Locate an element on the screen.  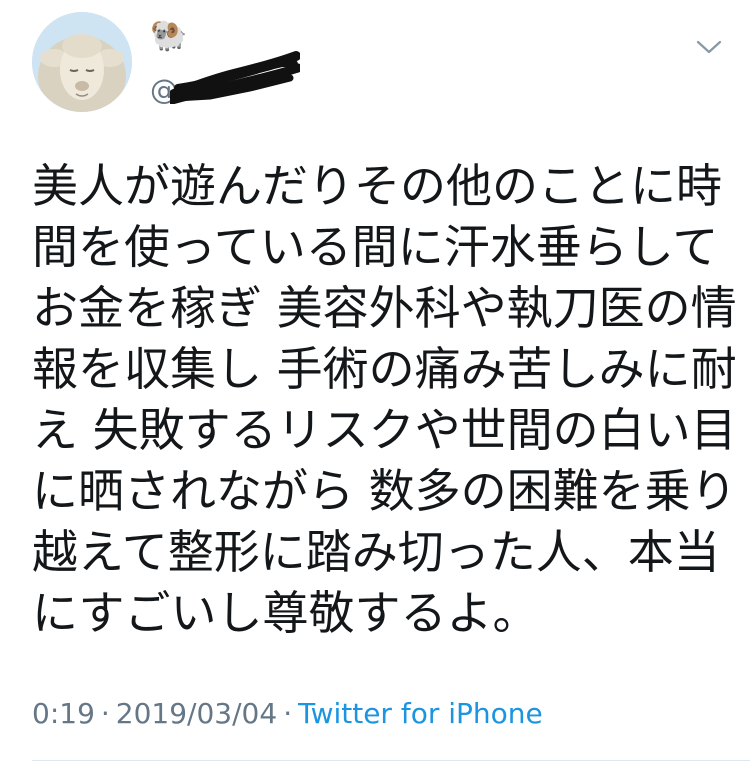
tweet-text-line: 間を使っている間に汗水垂らして is located at coordinates (375, 247).